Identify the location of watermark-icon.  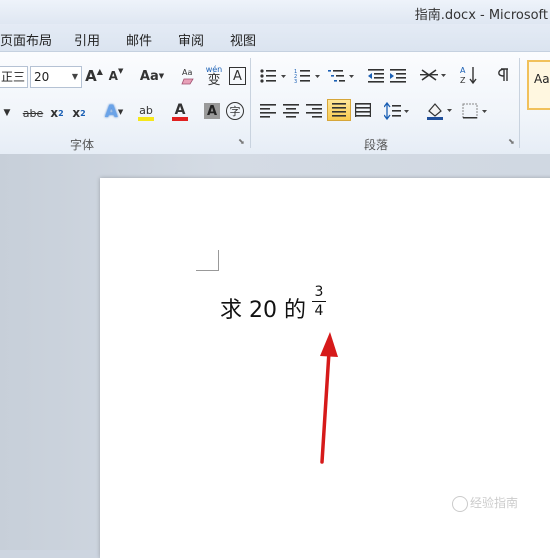
(460, 504).